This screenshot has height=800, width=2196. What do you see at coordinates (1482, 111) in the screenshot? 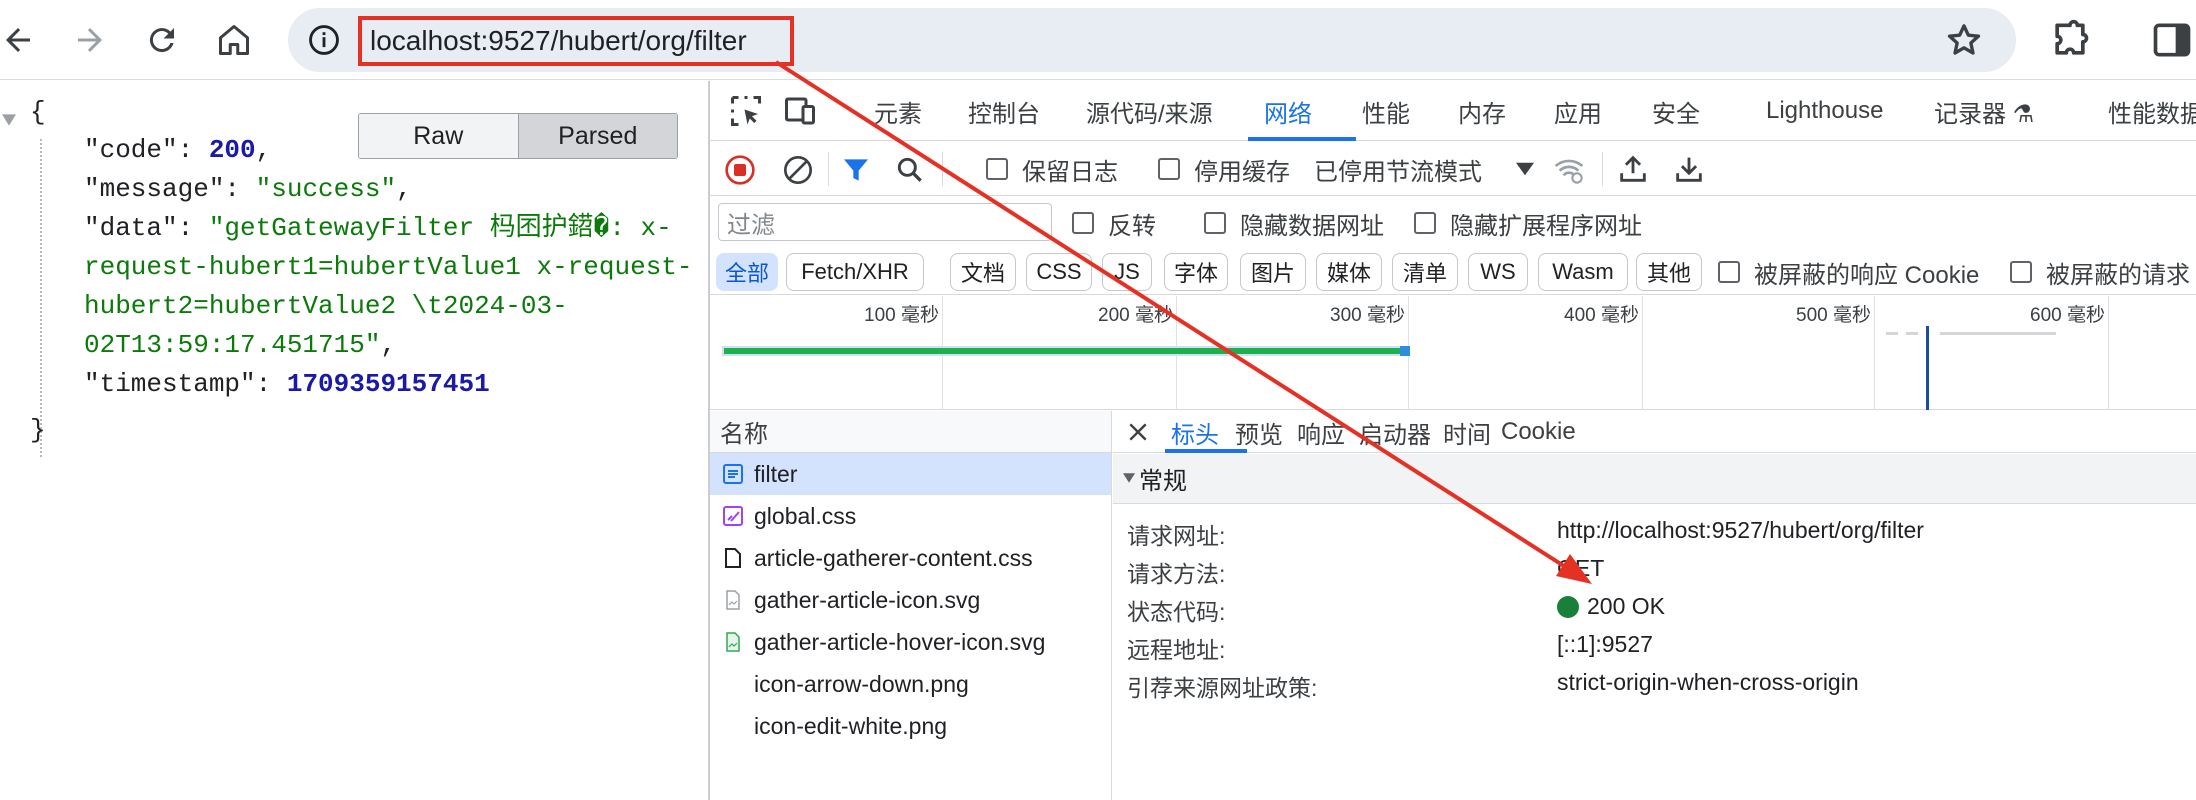
I see `tab-memory: 内存` at bounding box center [1482, 111].